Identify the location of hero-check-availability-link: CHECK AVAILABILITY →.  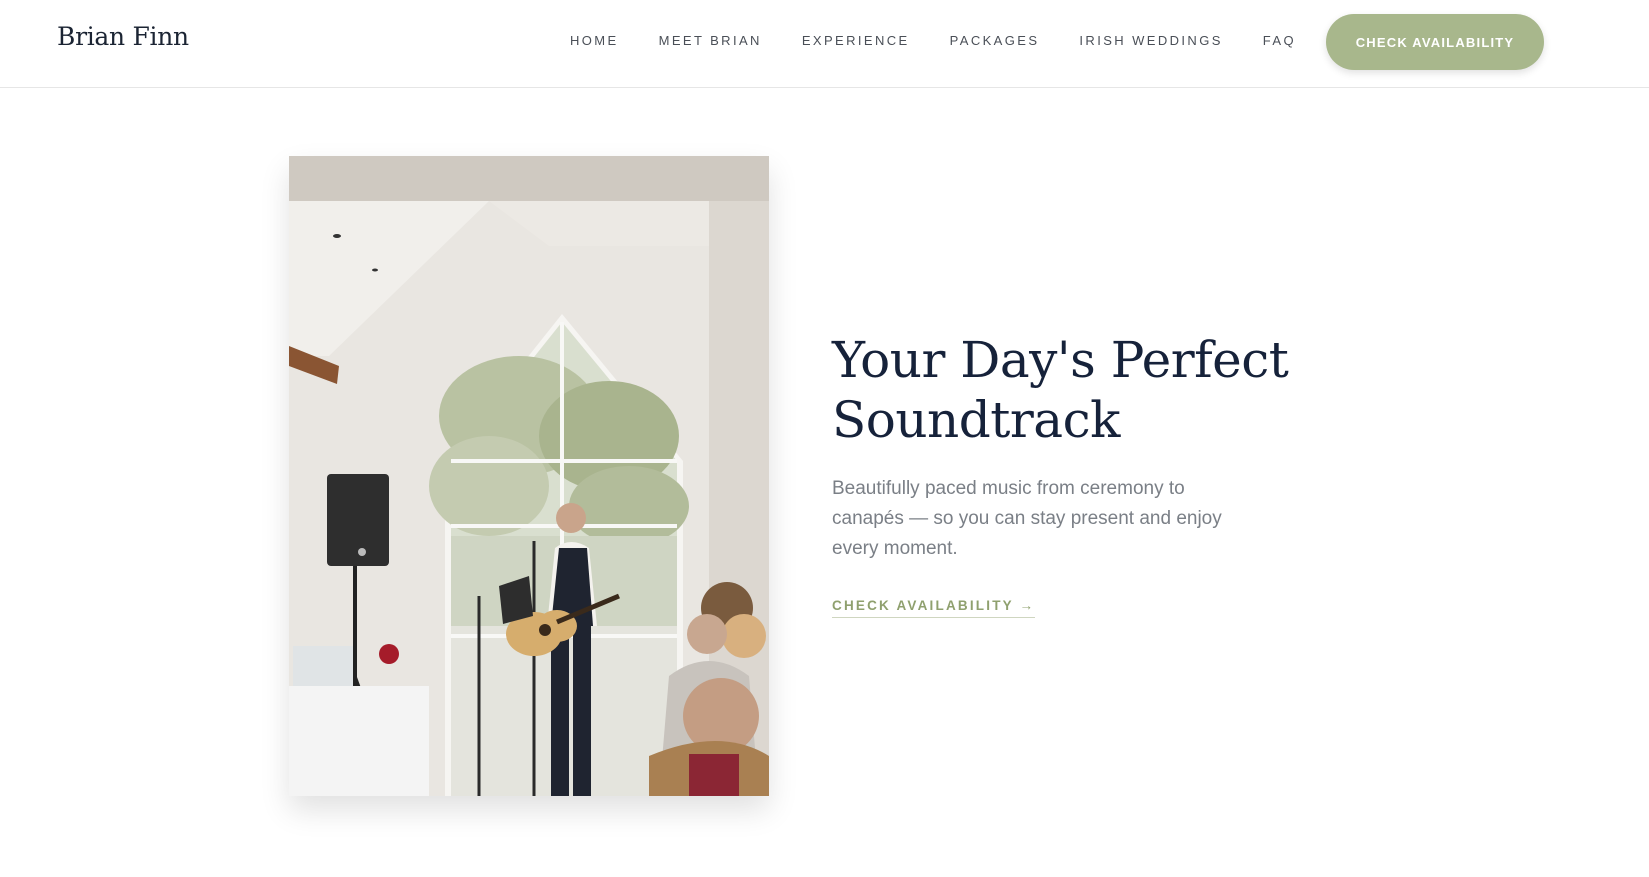
(934, 608).